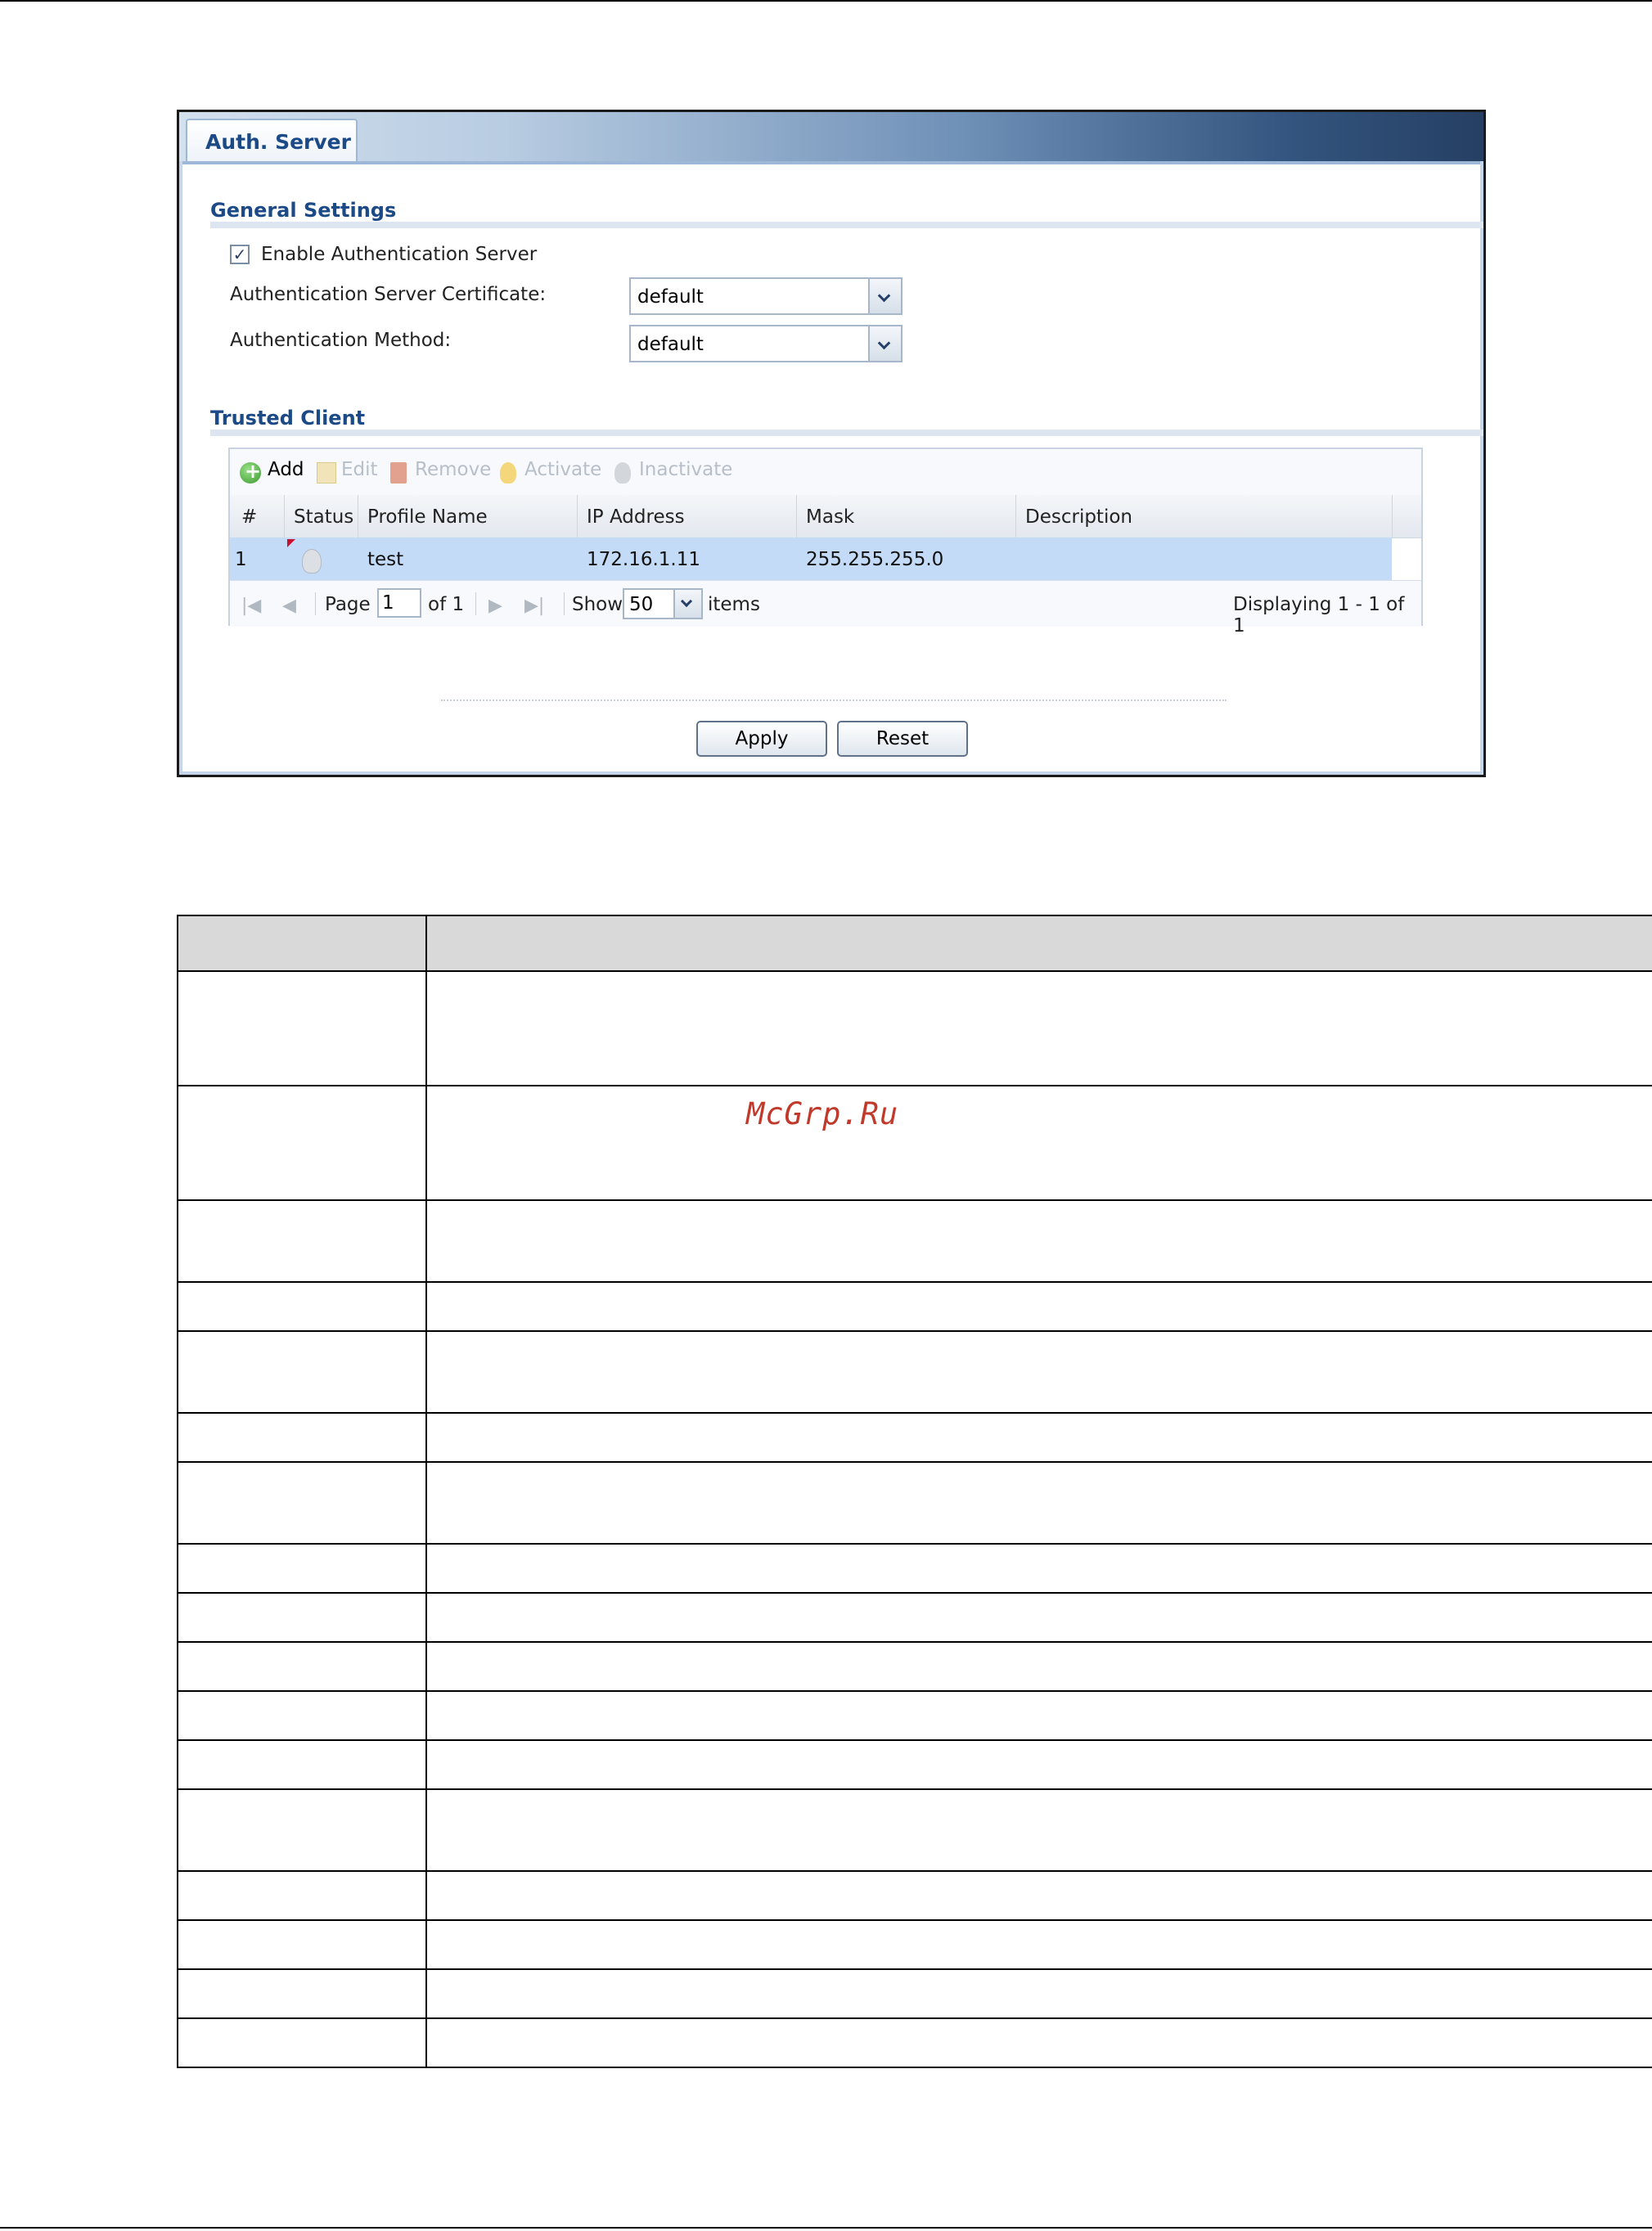 This screenshot has height=2231, width=1652. Describe the element at coordinates (597, 605) in the screenshot. I see `show-label: Show` at that location.